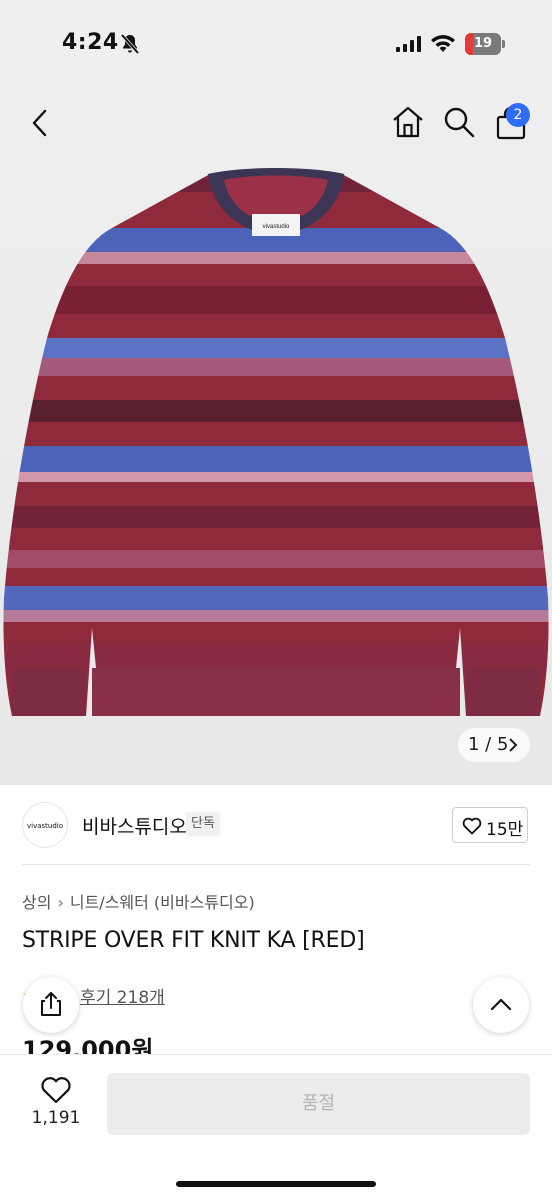 This screenshot has height=1200, width=552. What do you see at coordinates (122, 995) in the screenshot?
I see `review-link: 후기 218개` at bounding box center [122, 995].